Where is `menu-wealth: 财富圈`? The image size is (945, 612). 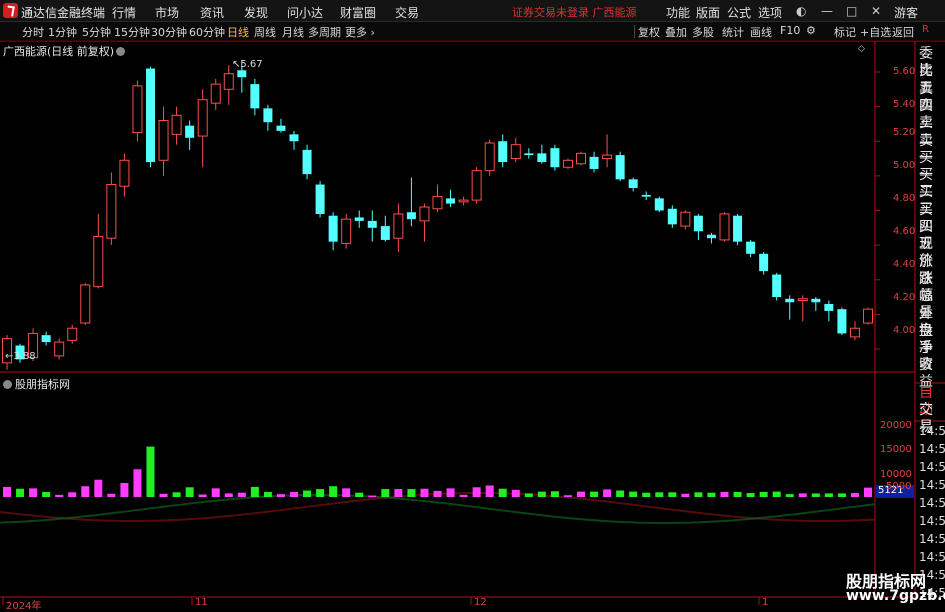
menu-wealth: 财富圈 is located at coordinates (358, 12).